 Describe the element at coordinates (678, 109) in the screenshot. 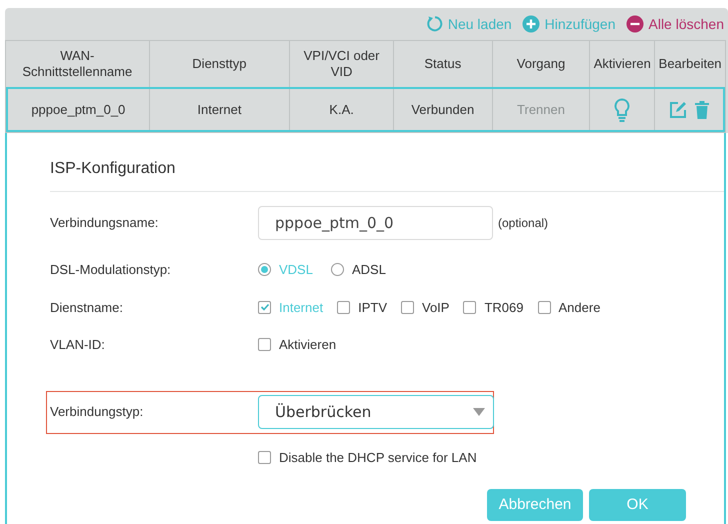

I see `edit-icon` at that location.